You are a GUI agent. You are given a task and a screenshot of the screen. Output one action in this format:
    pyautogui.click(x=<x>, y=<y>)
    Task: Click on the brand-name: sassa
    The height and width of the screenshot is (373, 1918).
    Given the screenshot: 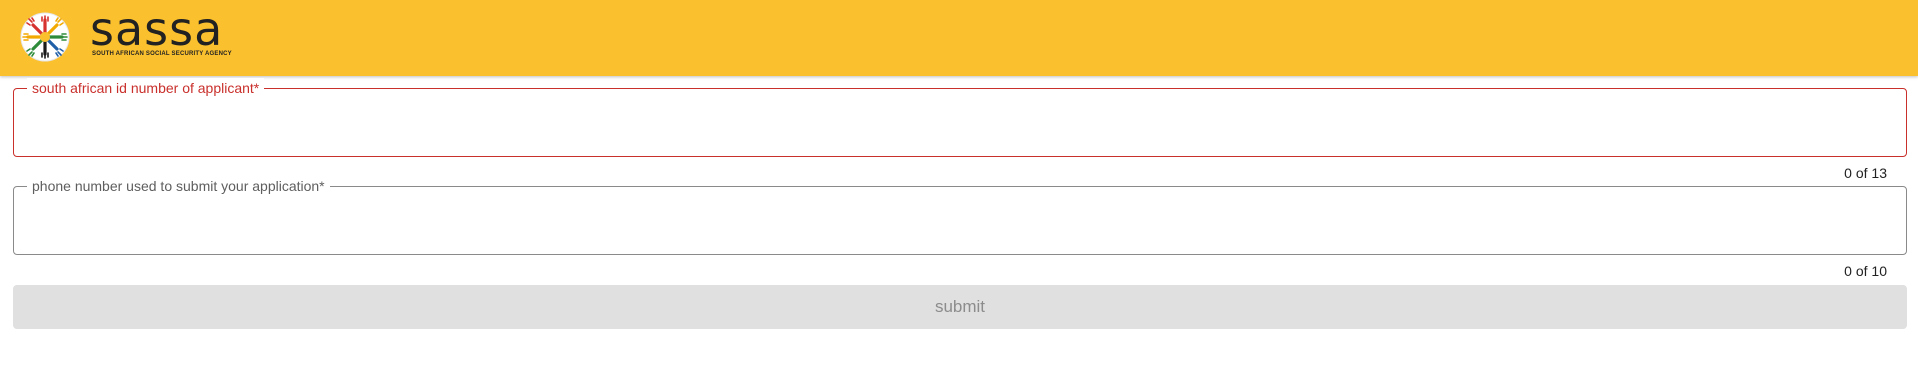 What is the action you would take?
    pyautogui.click(x=157, y=29)
    